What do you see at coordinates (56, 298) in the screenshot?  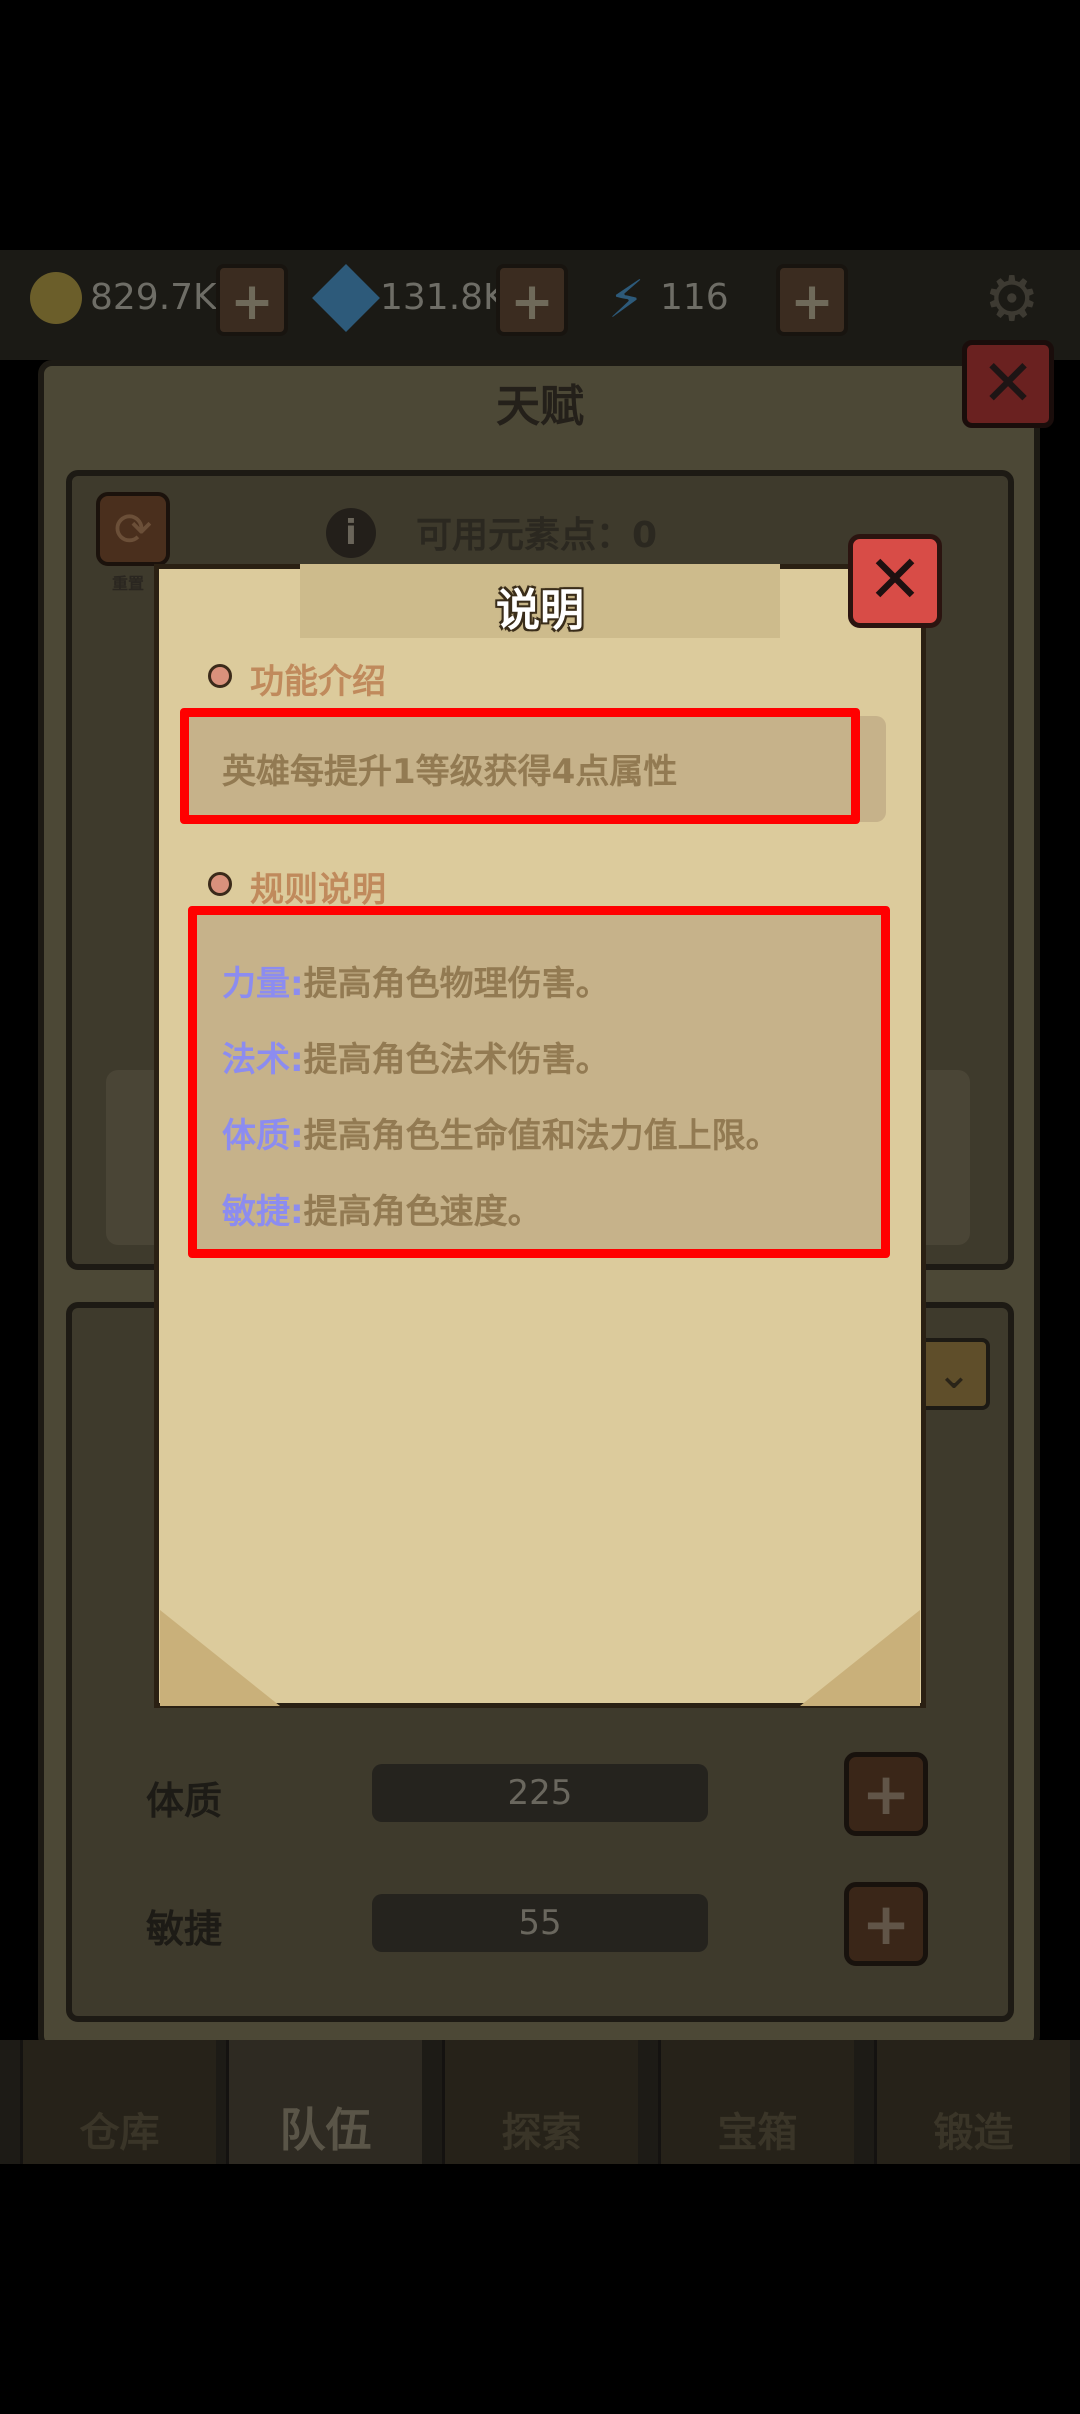 I see `gold-coin-icon` at bounding box center [56, 298].